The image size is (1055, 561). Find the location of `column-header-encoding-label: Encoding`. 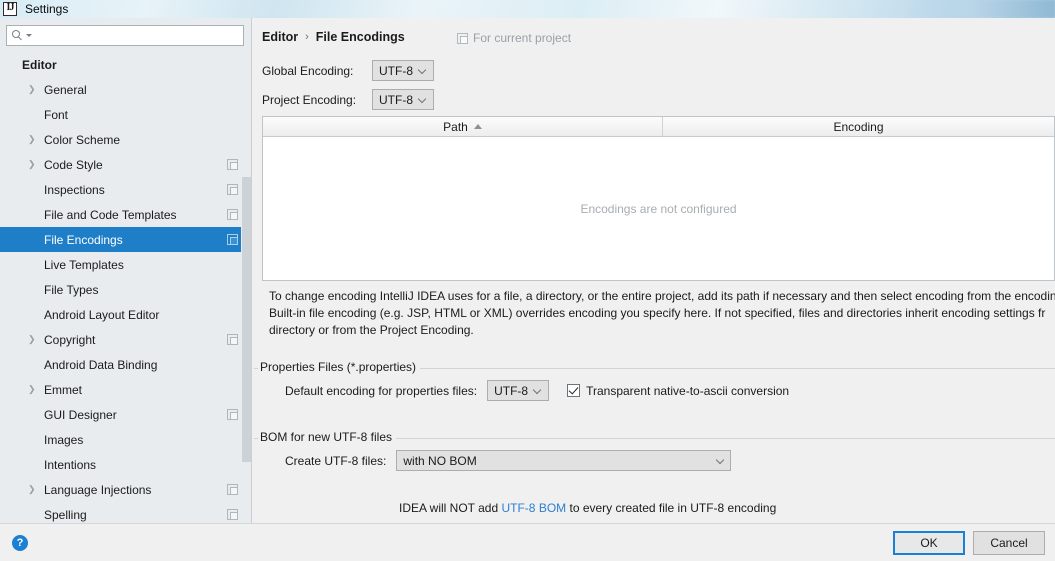

column-header-encoding-label: Encoding is located at coordinates (858, 126).